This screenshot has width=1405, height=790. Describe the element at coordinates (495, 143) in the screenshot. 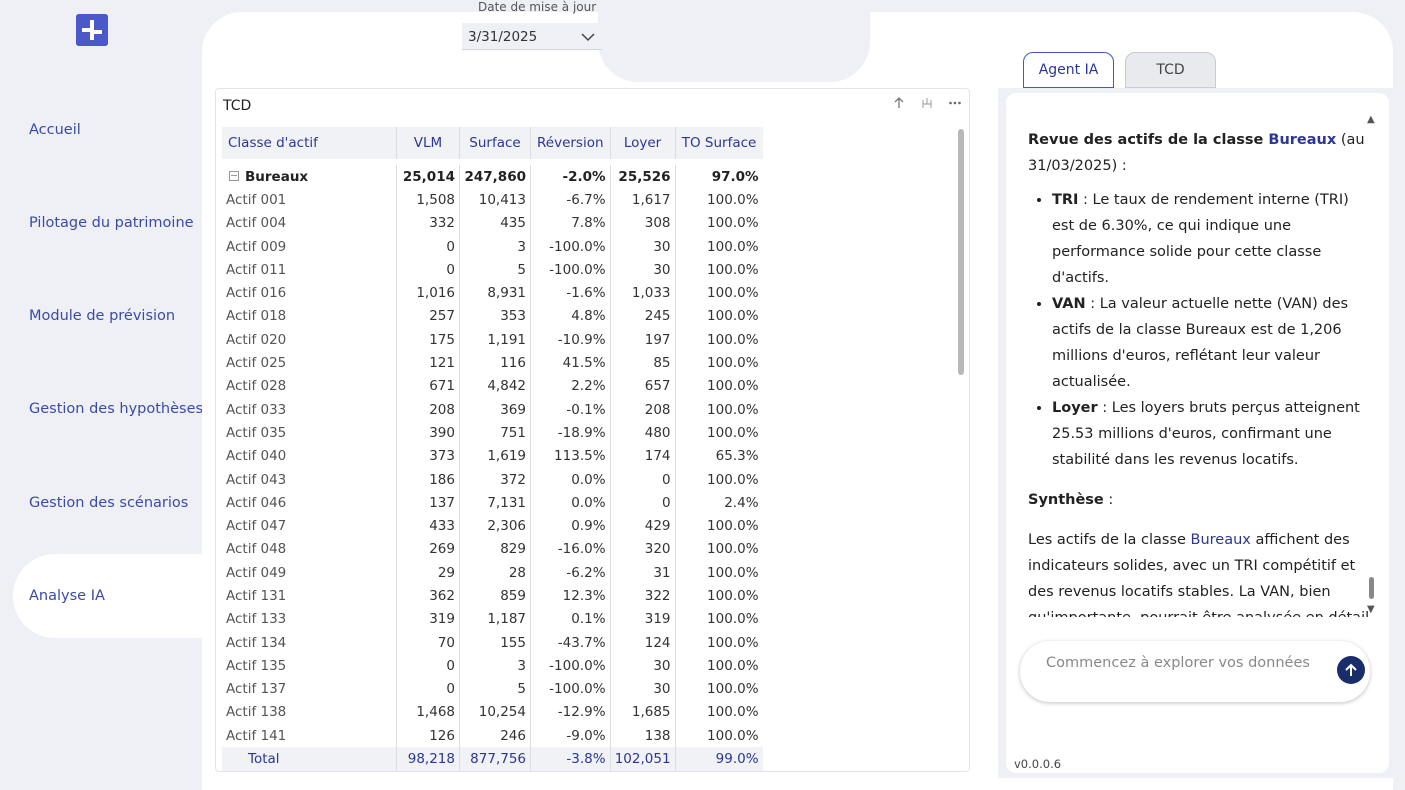

I see `column-header: Surface` at that location.